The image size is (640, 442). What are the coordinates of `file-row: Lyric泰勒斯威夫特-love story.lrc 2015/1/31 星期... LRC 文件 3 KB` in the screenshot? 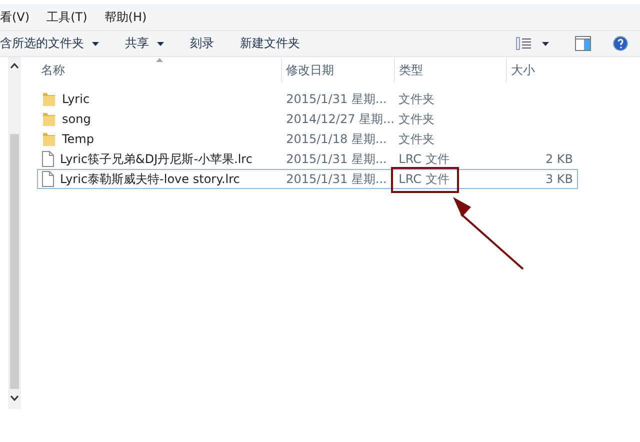 It's located at (307, 179).